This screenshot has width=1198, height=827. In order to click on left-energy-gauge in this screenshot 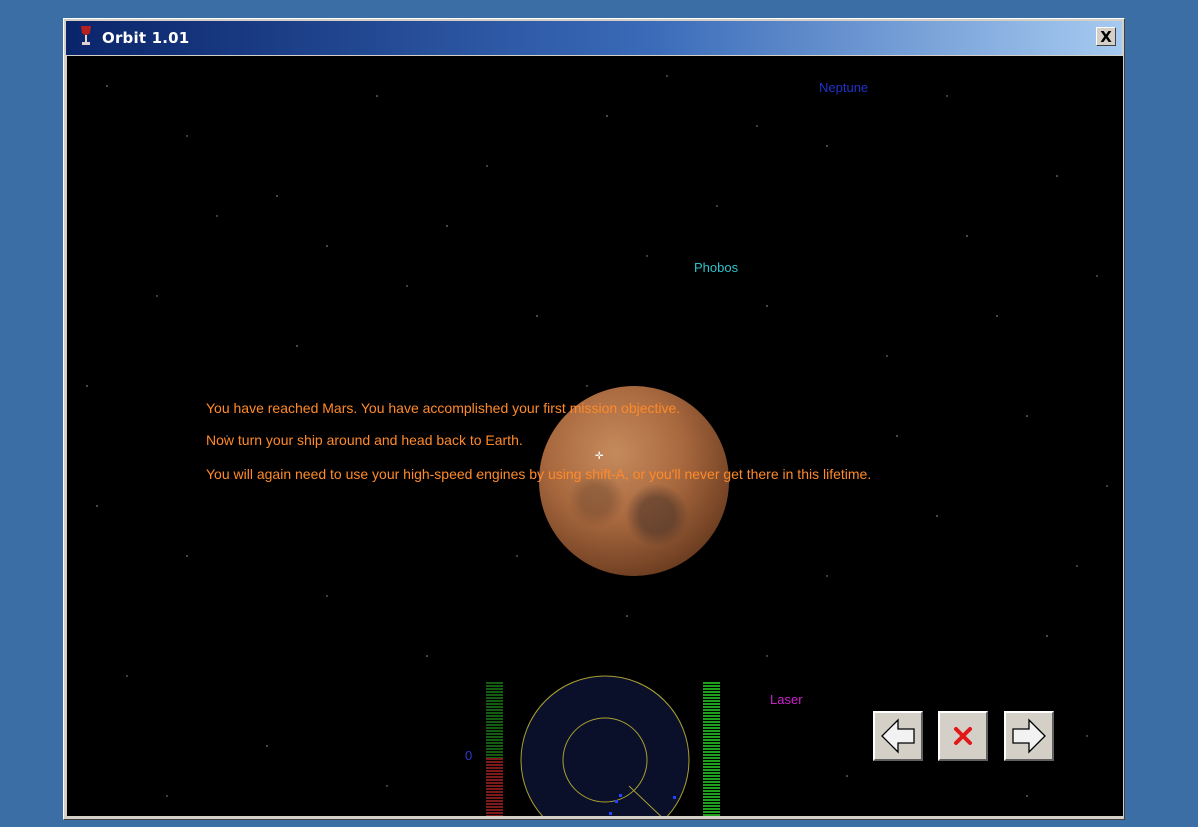, I will do `click(494, 749)`.